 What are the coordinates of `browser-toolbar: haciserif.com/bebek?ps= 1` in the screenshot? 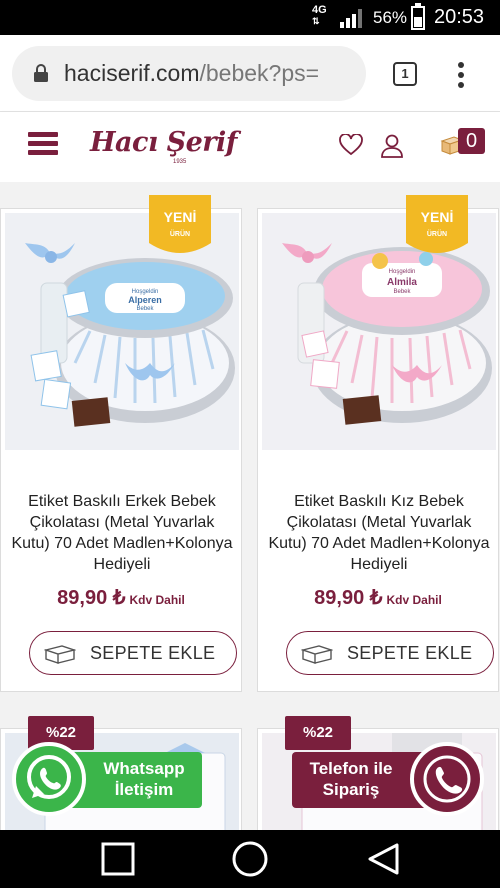 It's located at (250, 73).